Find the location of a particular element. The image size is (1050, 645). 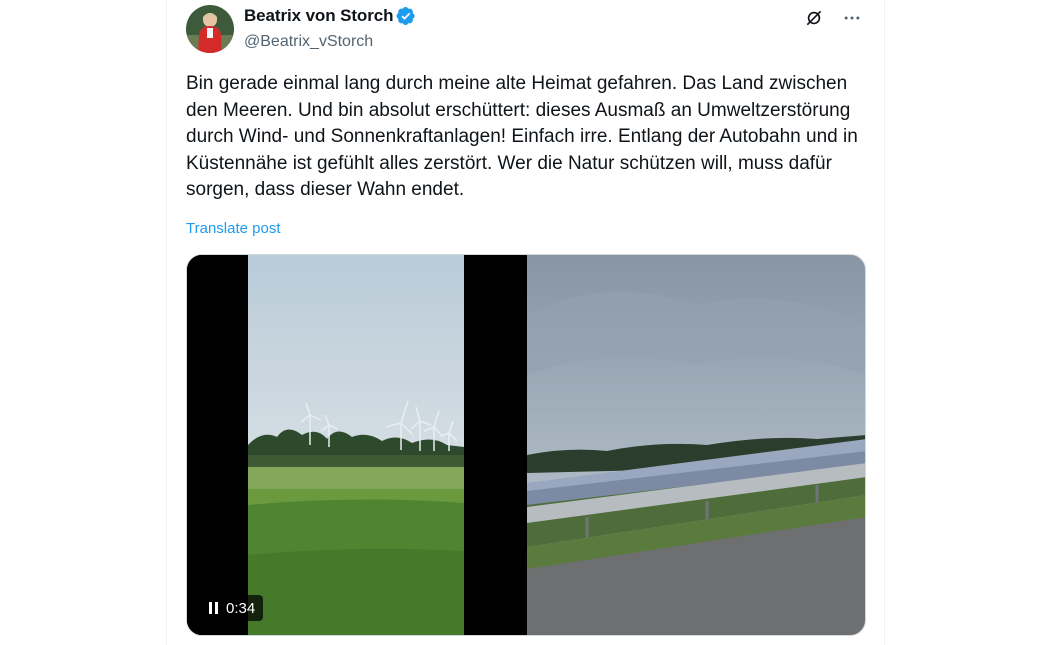

video-time: 0:34 is located at coordinates (241, 608).